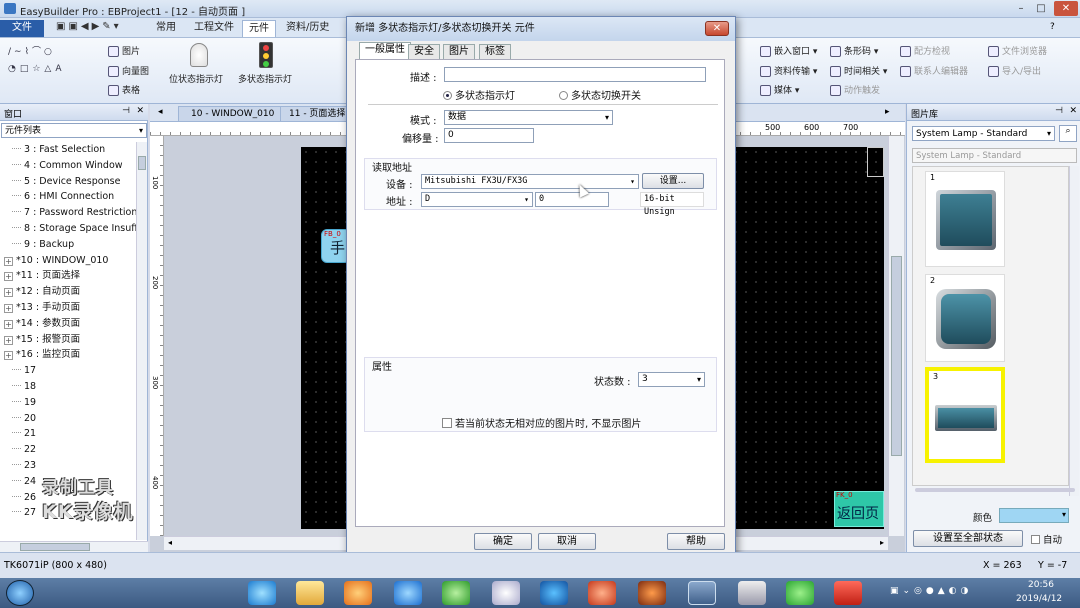  Describe the element at coordinates (22, 28) in the screenshot. I see `tab-file: 文件` at that location.